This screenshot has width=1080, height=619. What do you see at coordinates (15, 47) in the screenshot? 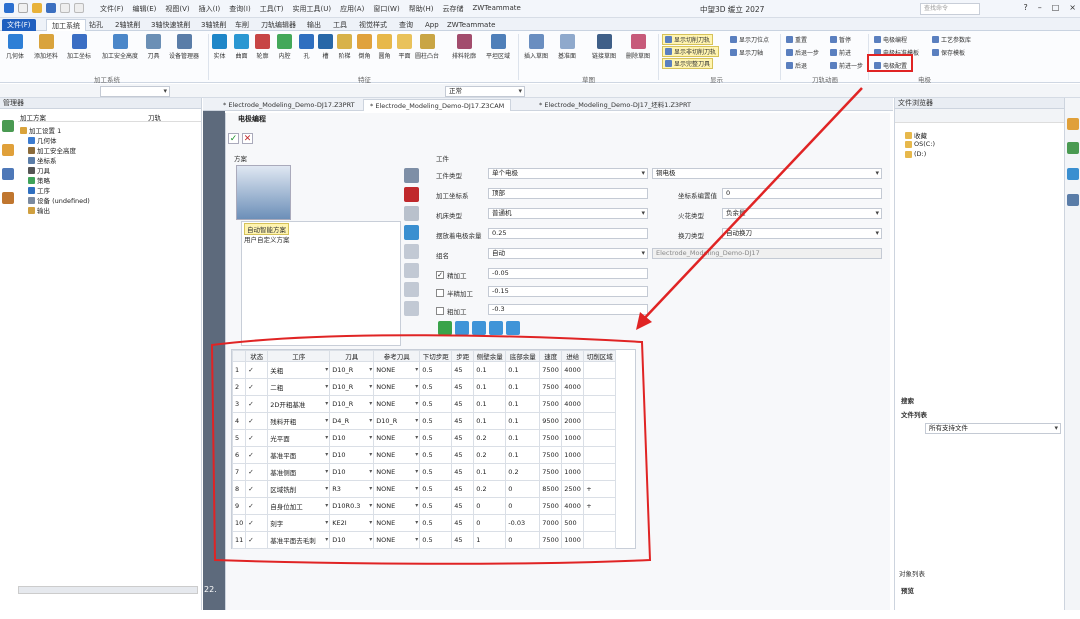
I see `geometry-button: 几何体` at bounding box center [15, 47].